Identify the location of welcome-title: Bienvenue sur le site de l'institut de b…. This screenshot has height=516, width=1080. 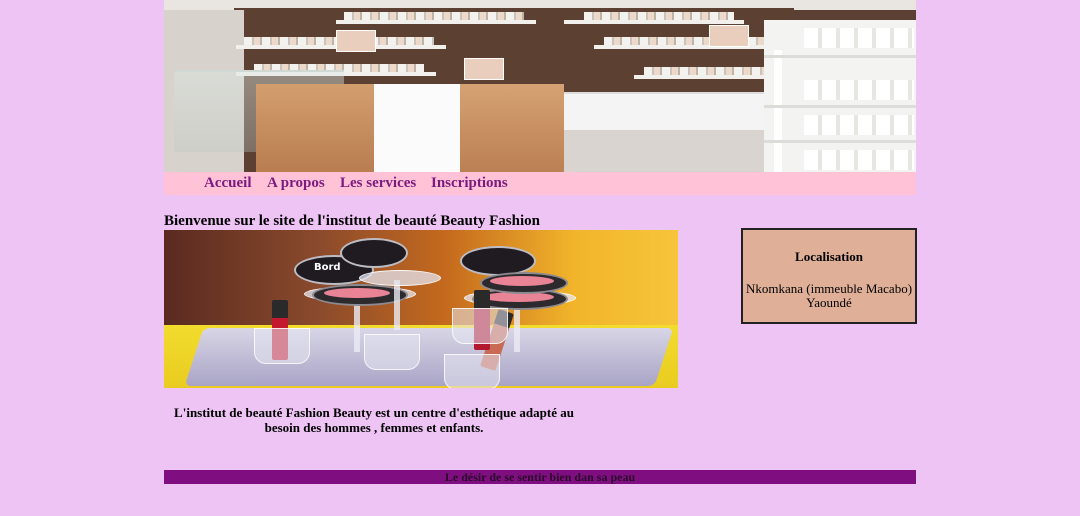
(352, 221).